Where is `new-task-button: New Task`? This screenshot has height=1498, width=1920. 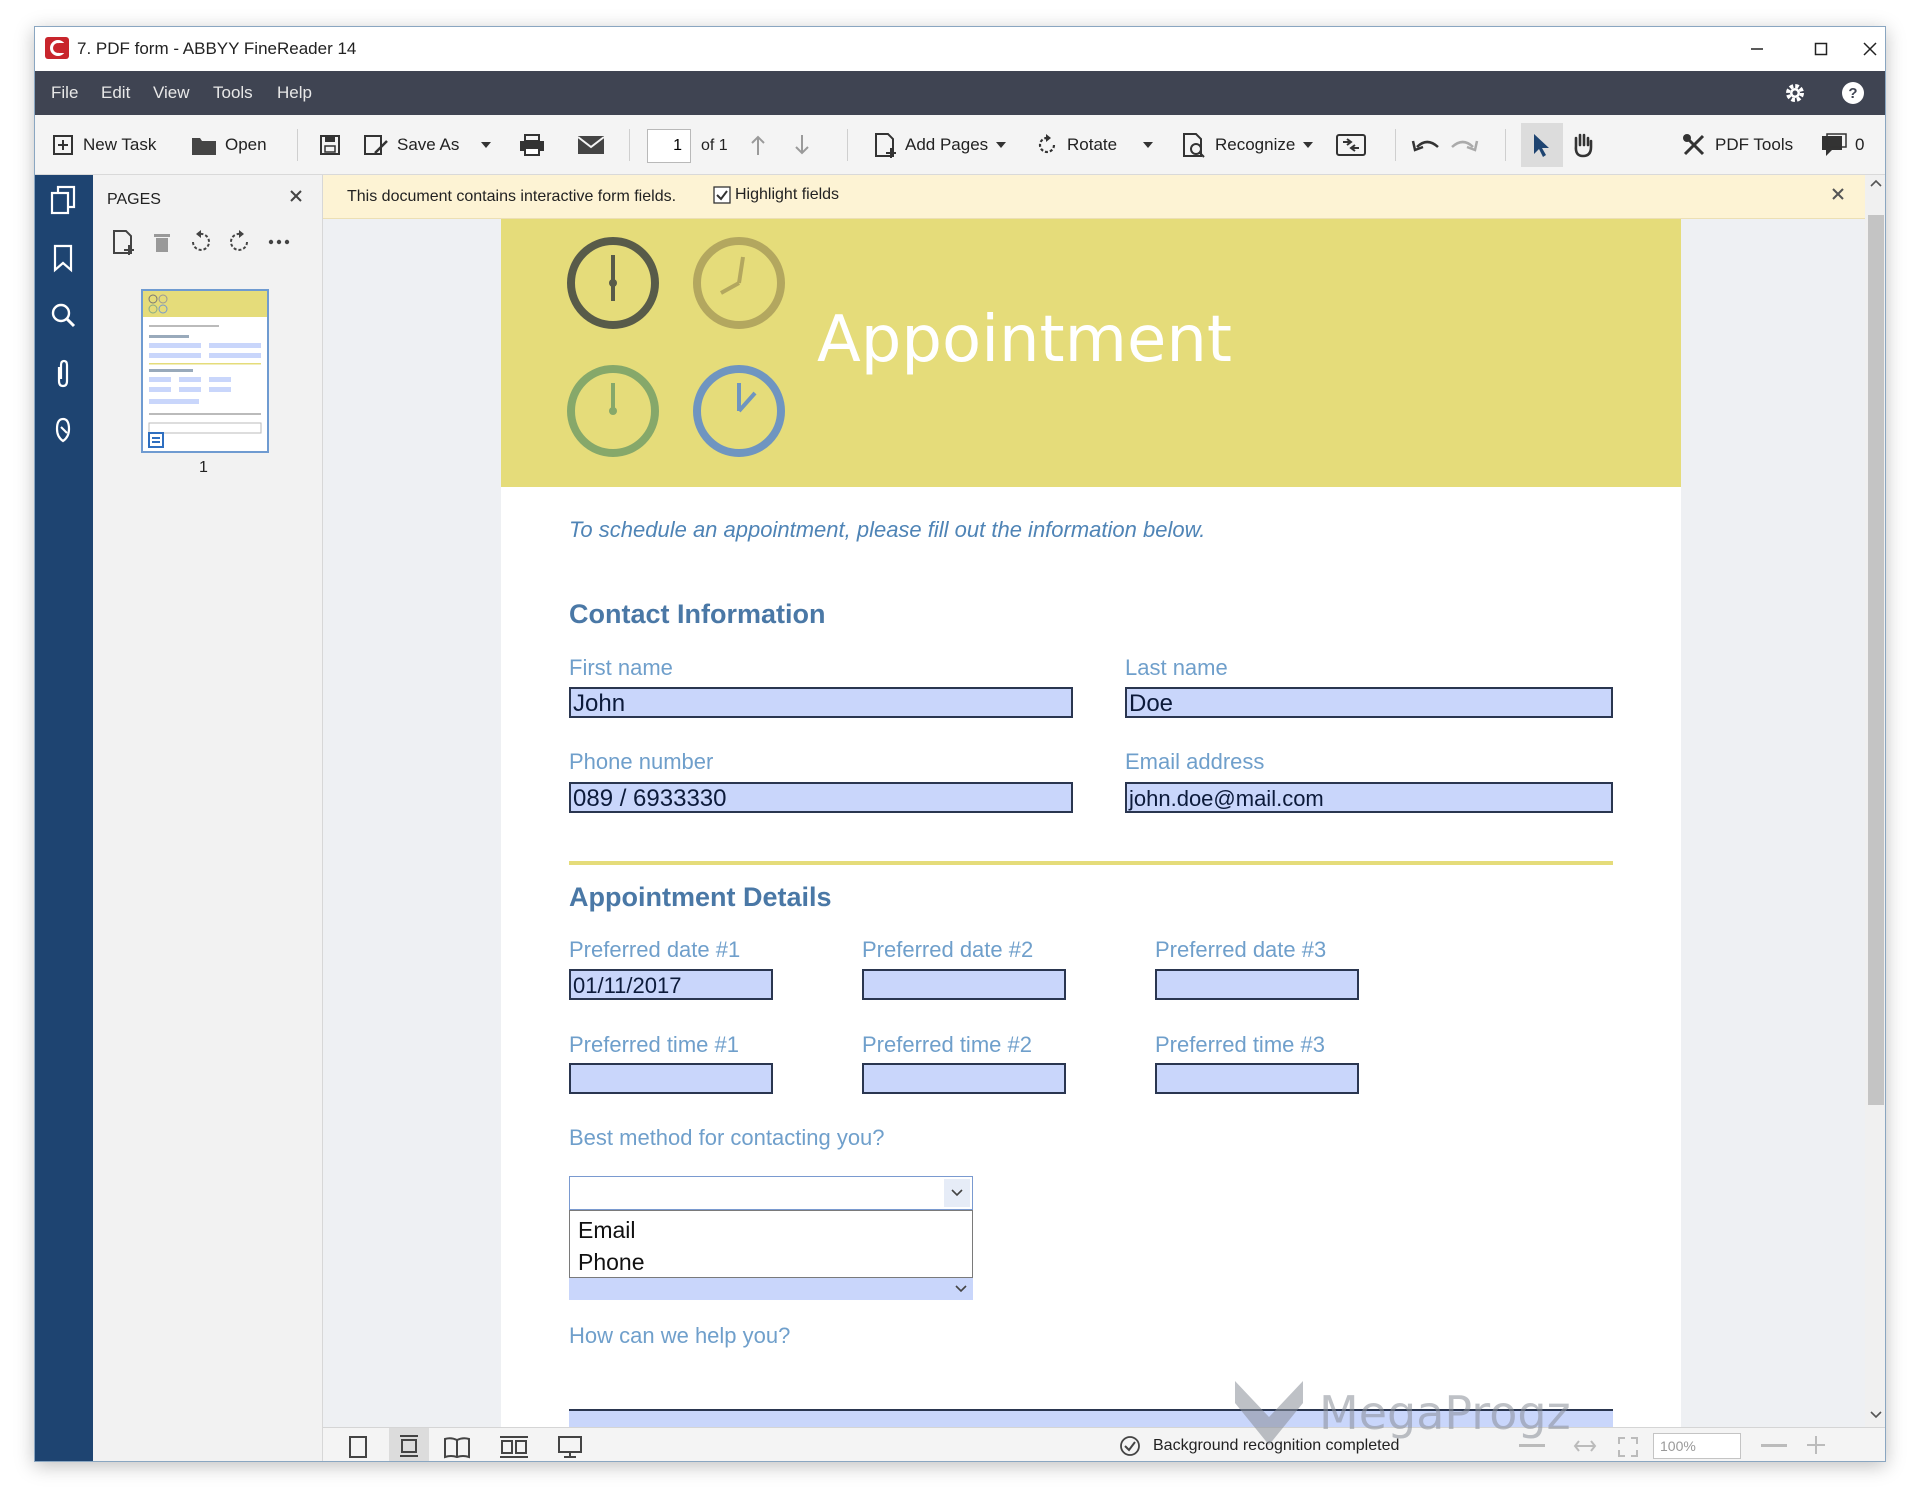 new-task-button: New Task is located at coordinates (103, 145).